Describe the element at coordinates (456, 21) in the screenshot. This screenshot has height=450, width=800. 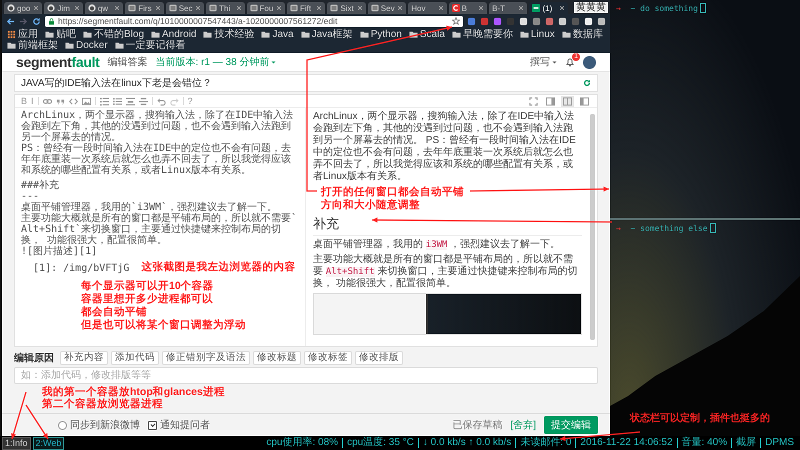
I see `star-icon` at that location.